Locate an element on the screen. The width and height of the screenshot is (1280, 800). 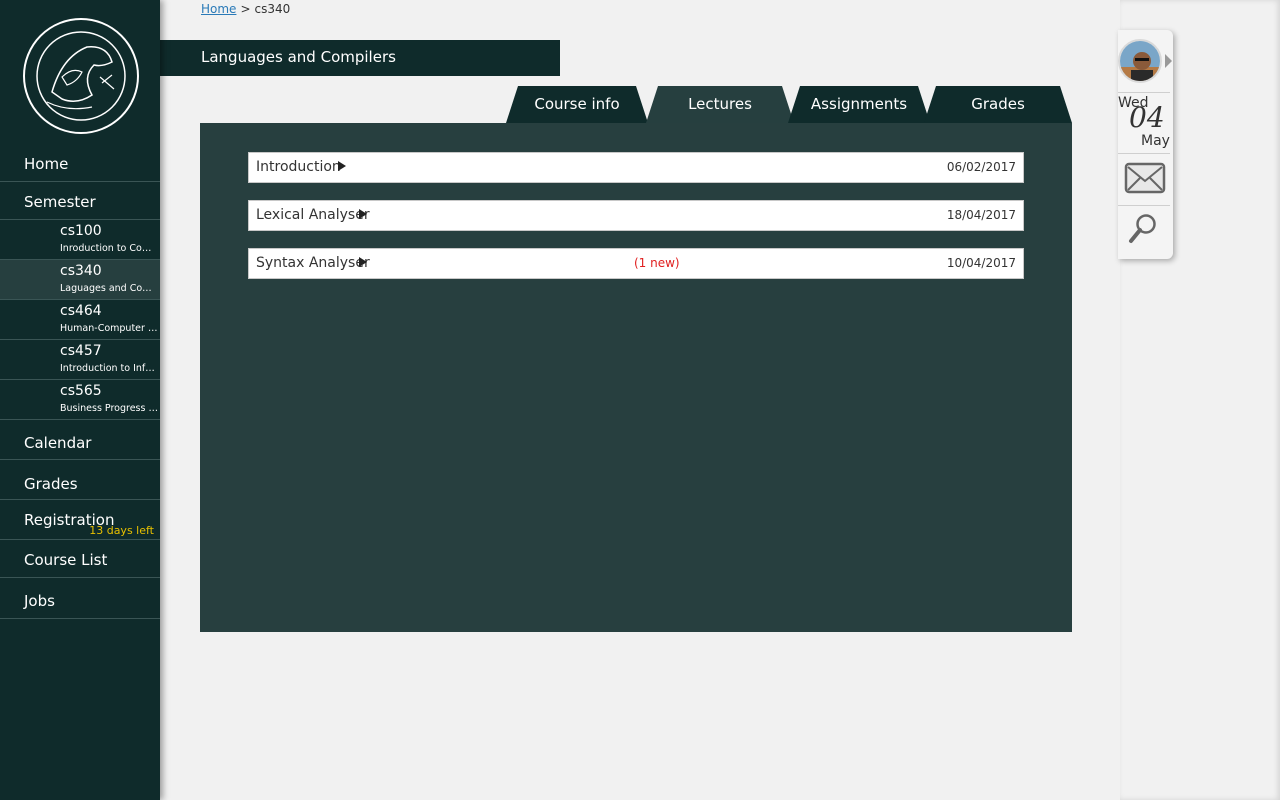
breadcrumb-current: cs340 is located at coordinates (272, 9).